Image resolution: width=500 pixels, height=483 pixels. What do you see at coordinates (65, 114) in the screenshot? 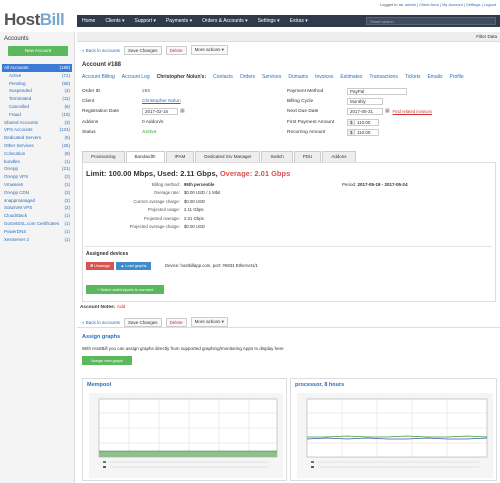
I see `sidebar-item-count: (19)` at bounding box center [65, 114].